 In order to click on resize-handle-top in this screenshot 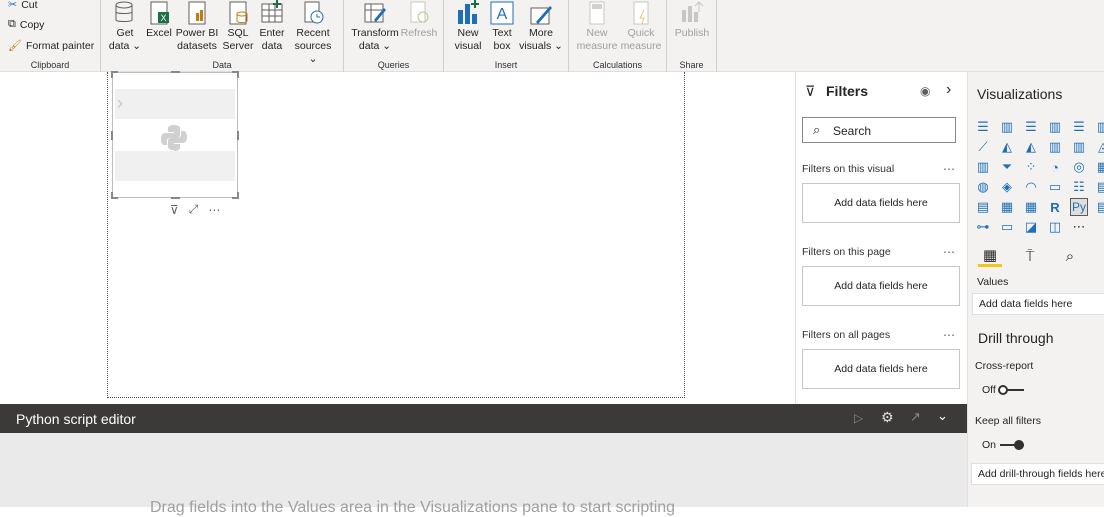, I will do `click(175, 72)`.